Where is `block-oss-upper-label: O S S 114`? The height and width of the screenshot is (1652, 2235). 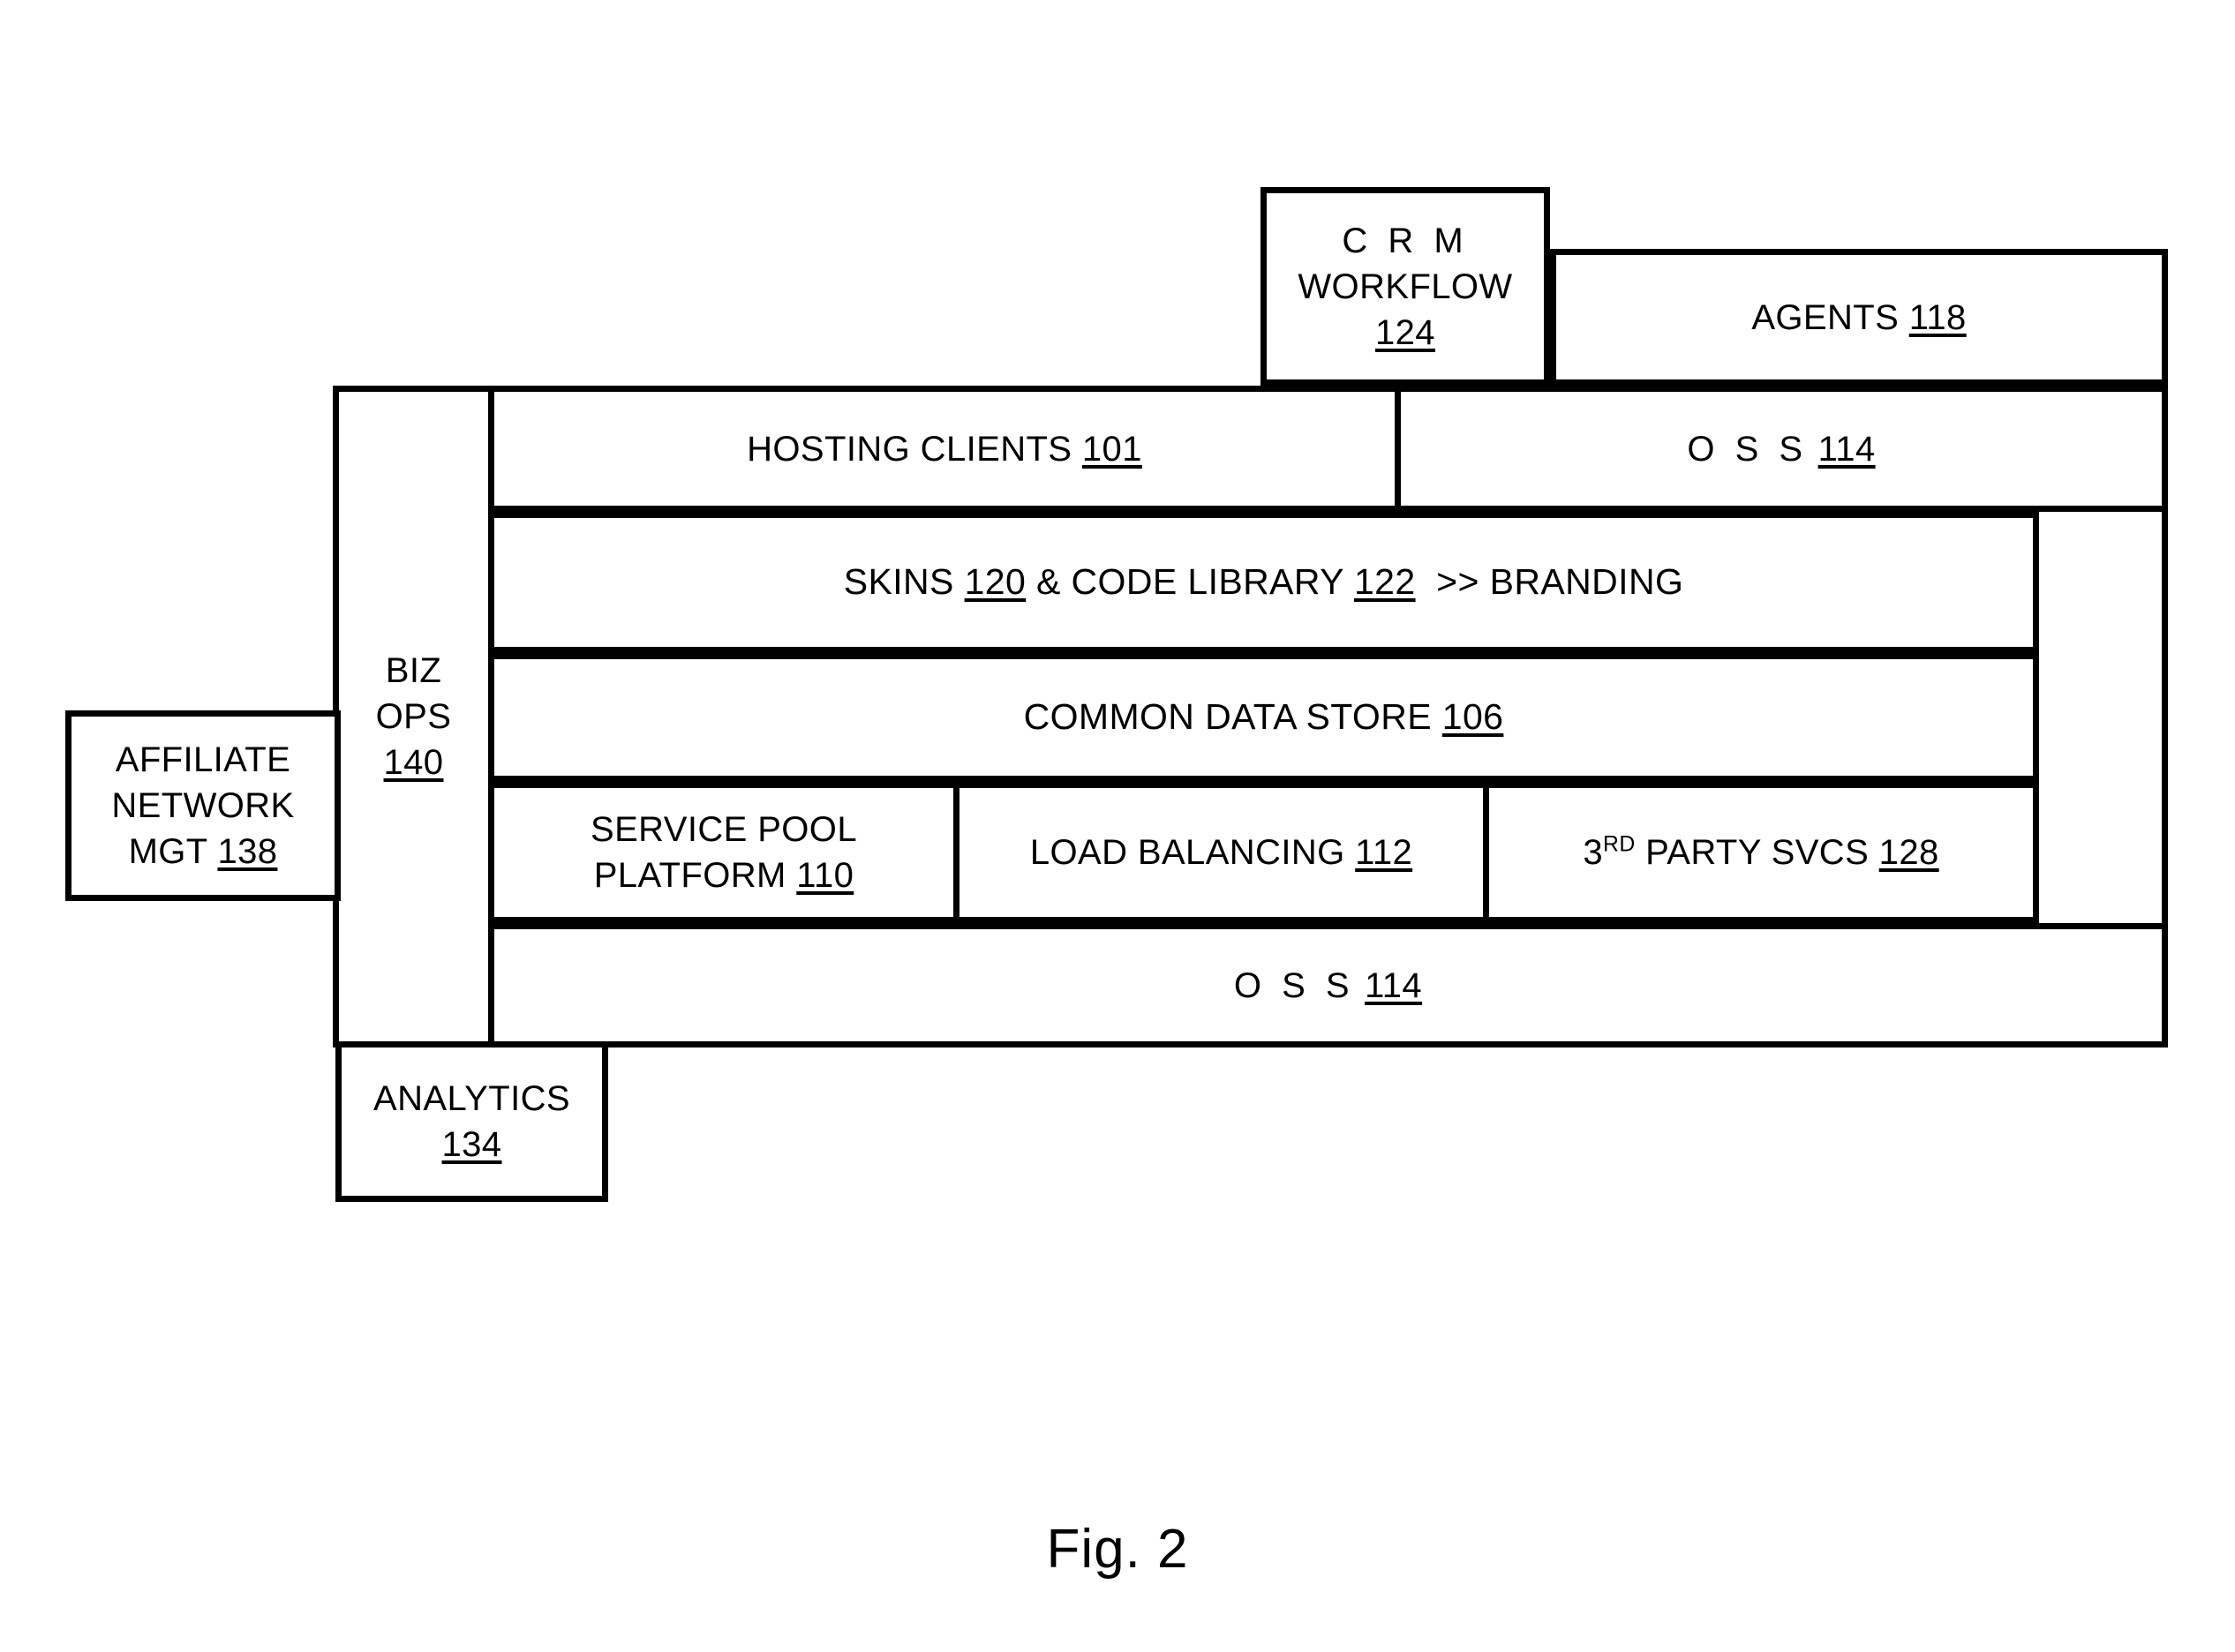
block-oss-upper-label: O S S 114 is located at coordinates (1781, 449).